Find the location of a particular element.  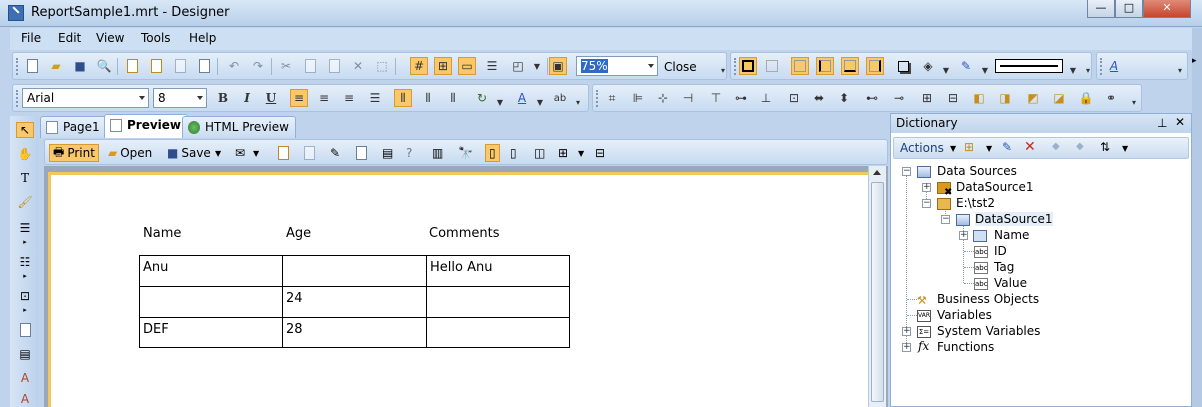

align-center-icon: ≡ is located at coordinates (324, 98).